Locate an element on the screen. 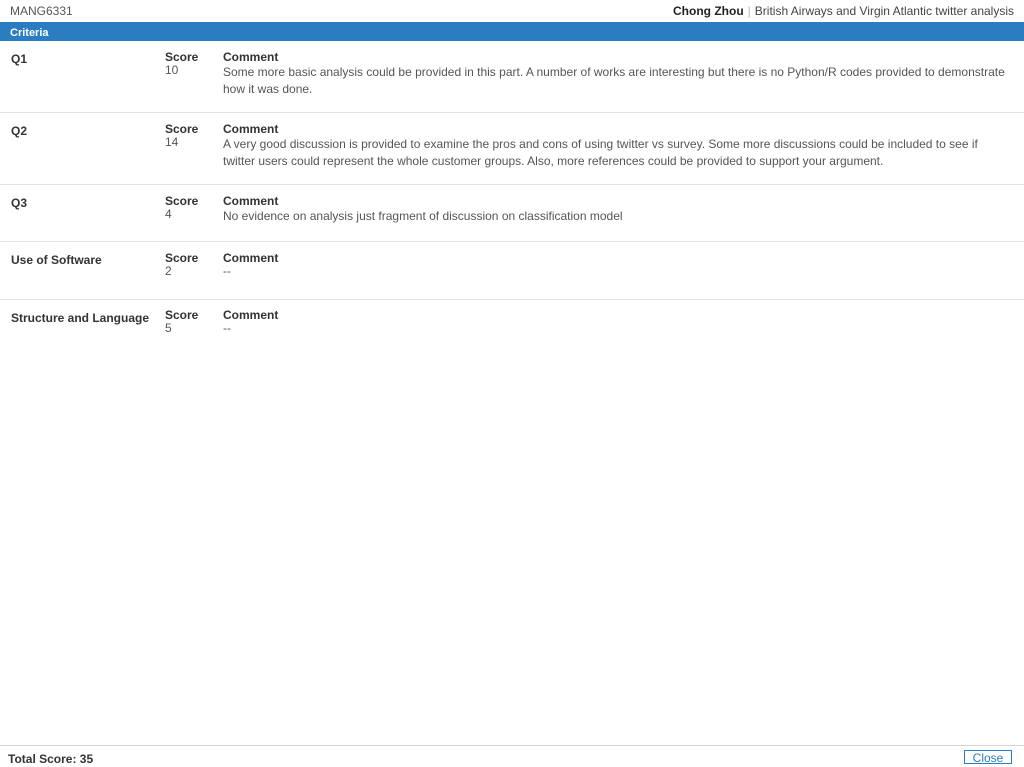 The height and width of the screenshot is (767, 1024). criteria-header: Criteria is located at coordinates (512, 31).